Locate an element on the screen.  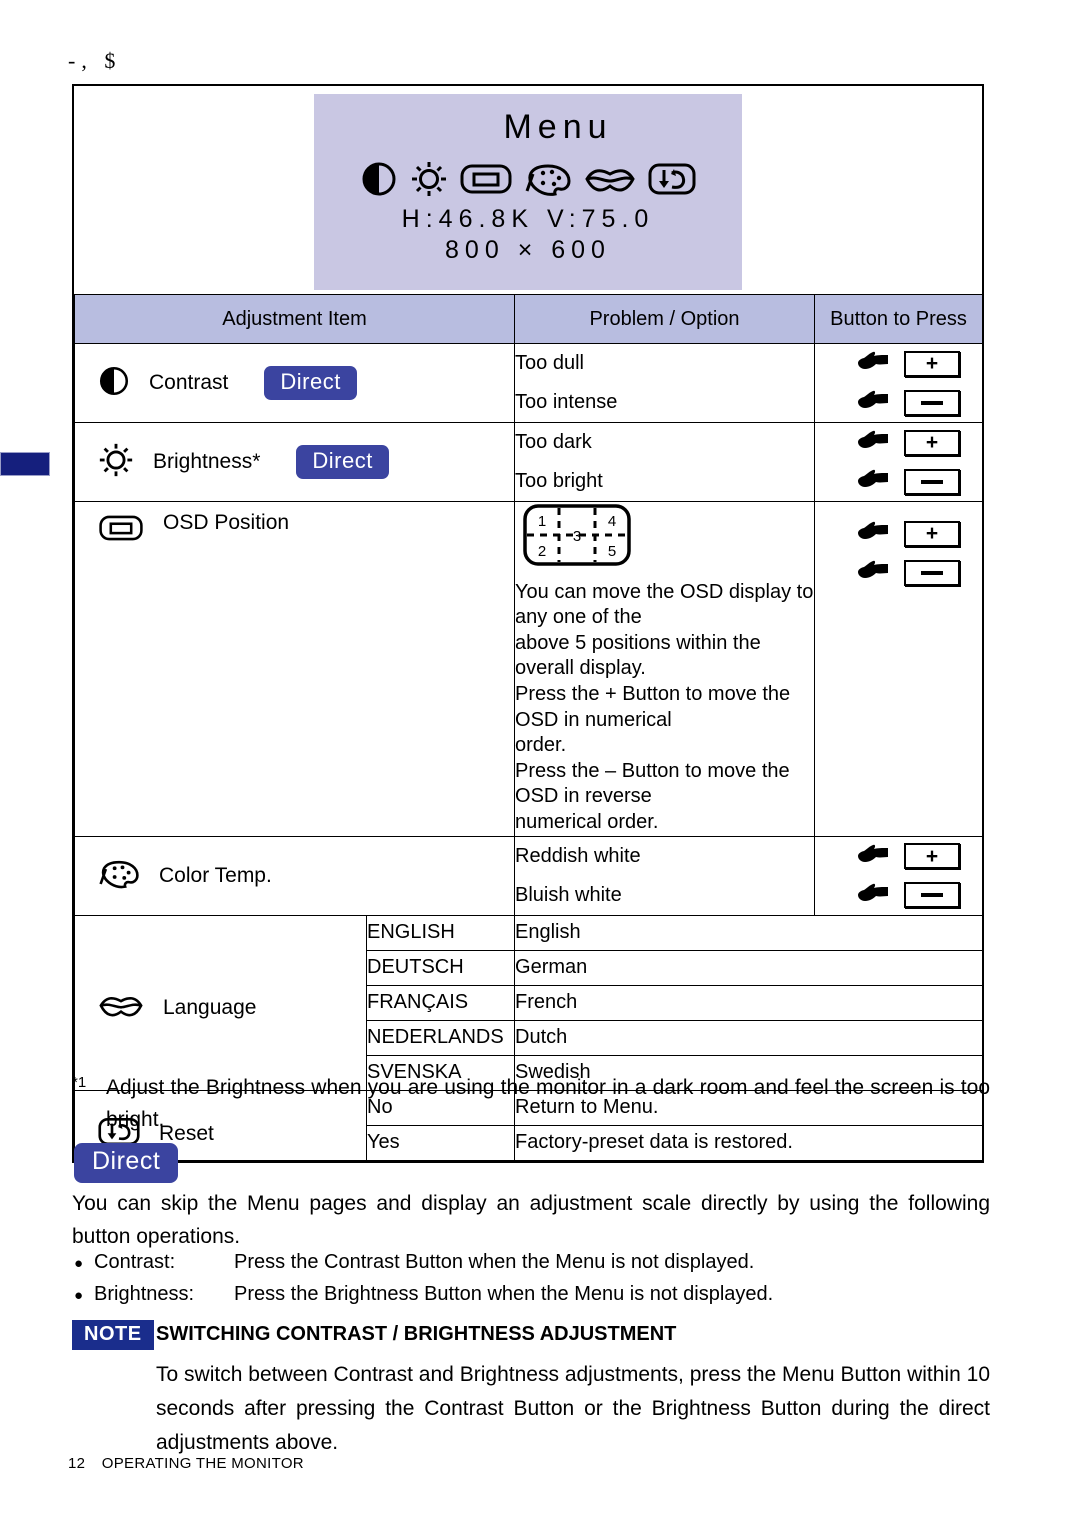
language-icon is located at coordinates (610, 179).